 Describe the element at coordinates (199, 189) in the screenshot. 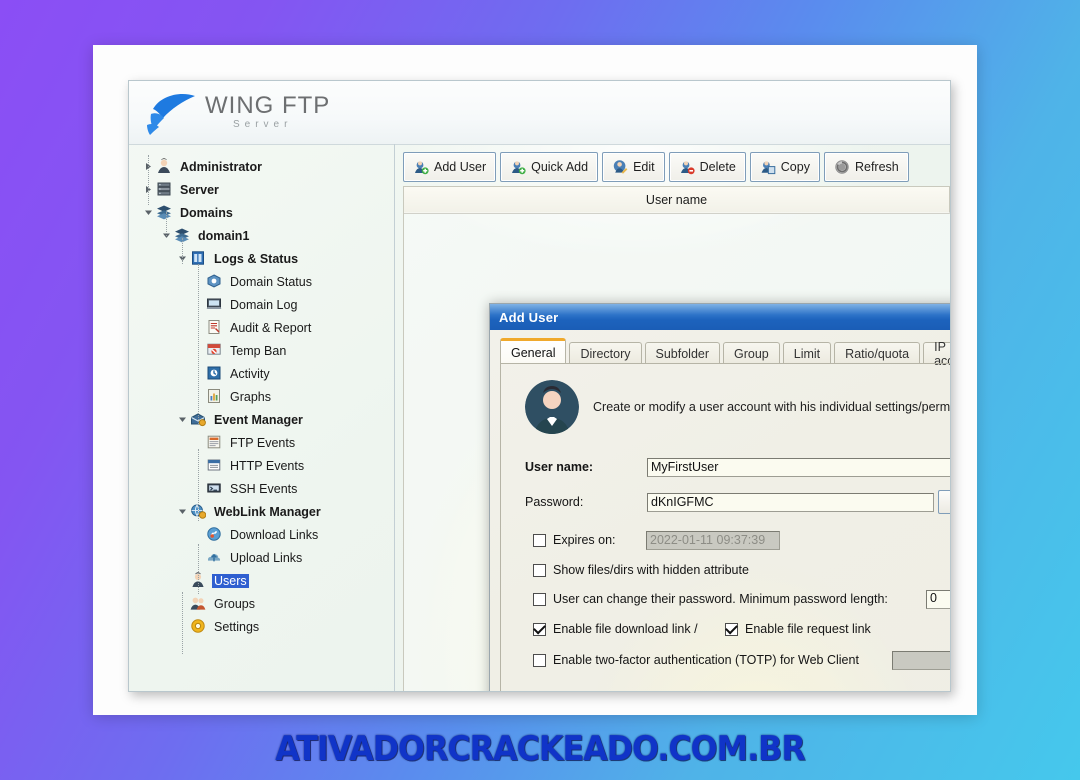

I see `sidebar-item-label: Server` at that location.